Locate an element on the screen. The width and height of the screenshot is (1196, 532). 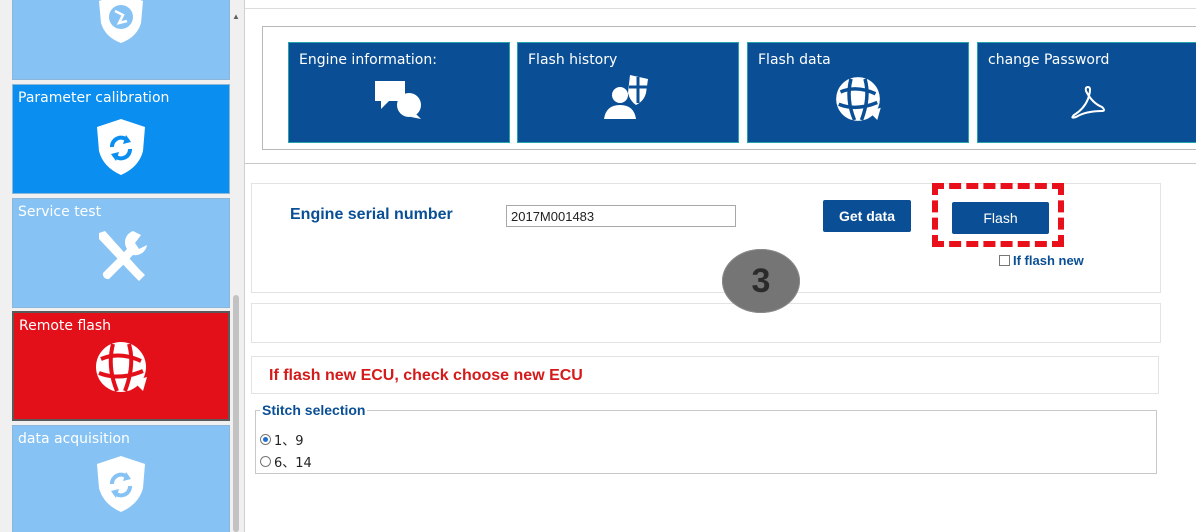
stitch-selection-legend: Stitch selection is located at coordinates (314, 410).